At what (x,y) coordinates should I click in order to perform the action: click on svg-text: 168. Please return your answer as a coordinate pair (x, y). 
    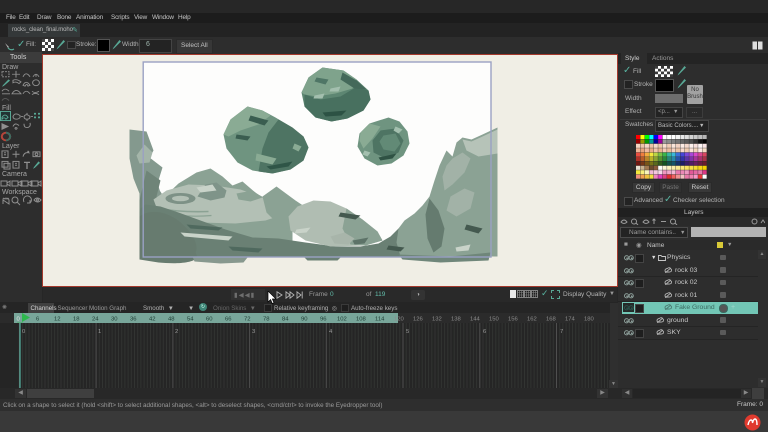
    Looking at the image, I should click on (551, 320).